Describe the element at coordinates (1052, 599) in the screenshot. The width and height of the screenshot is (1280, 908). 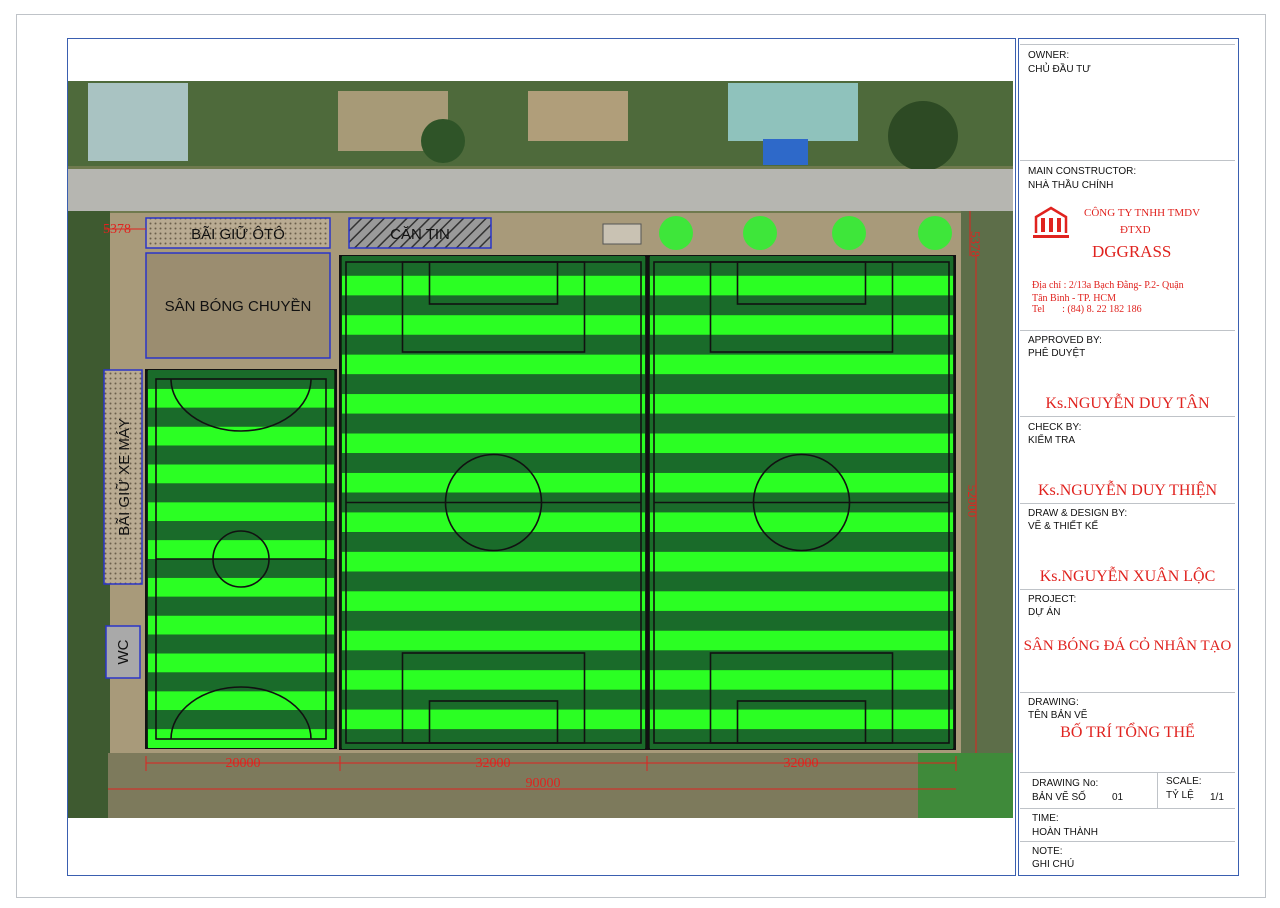
I see `project-label: PROJECT:` at that location.